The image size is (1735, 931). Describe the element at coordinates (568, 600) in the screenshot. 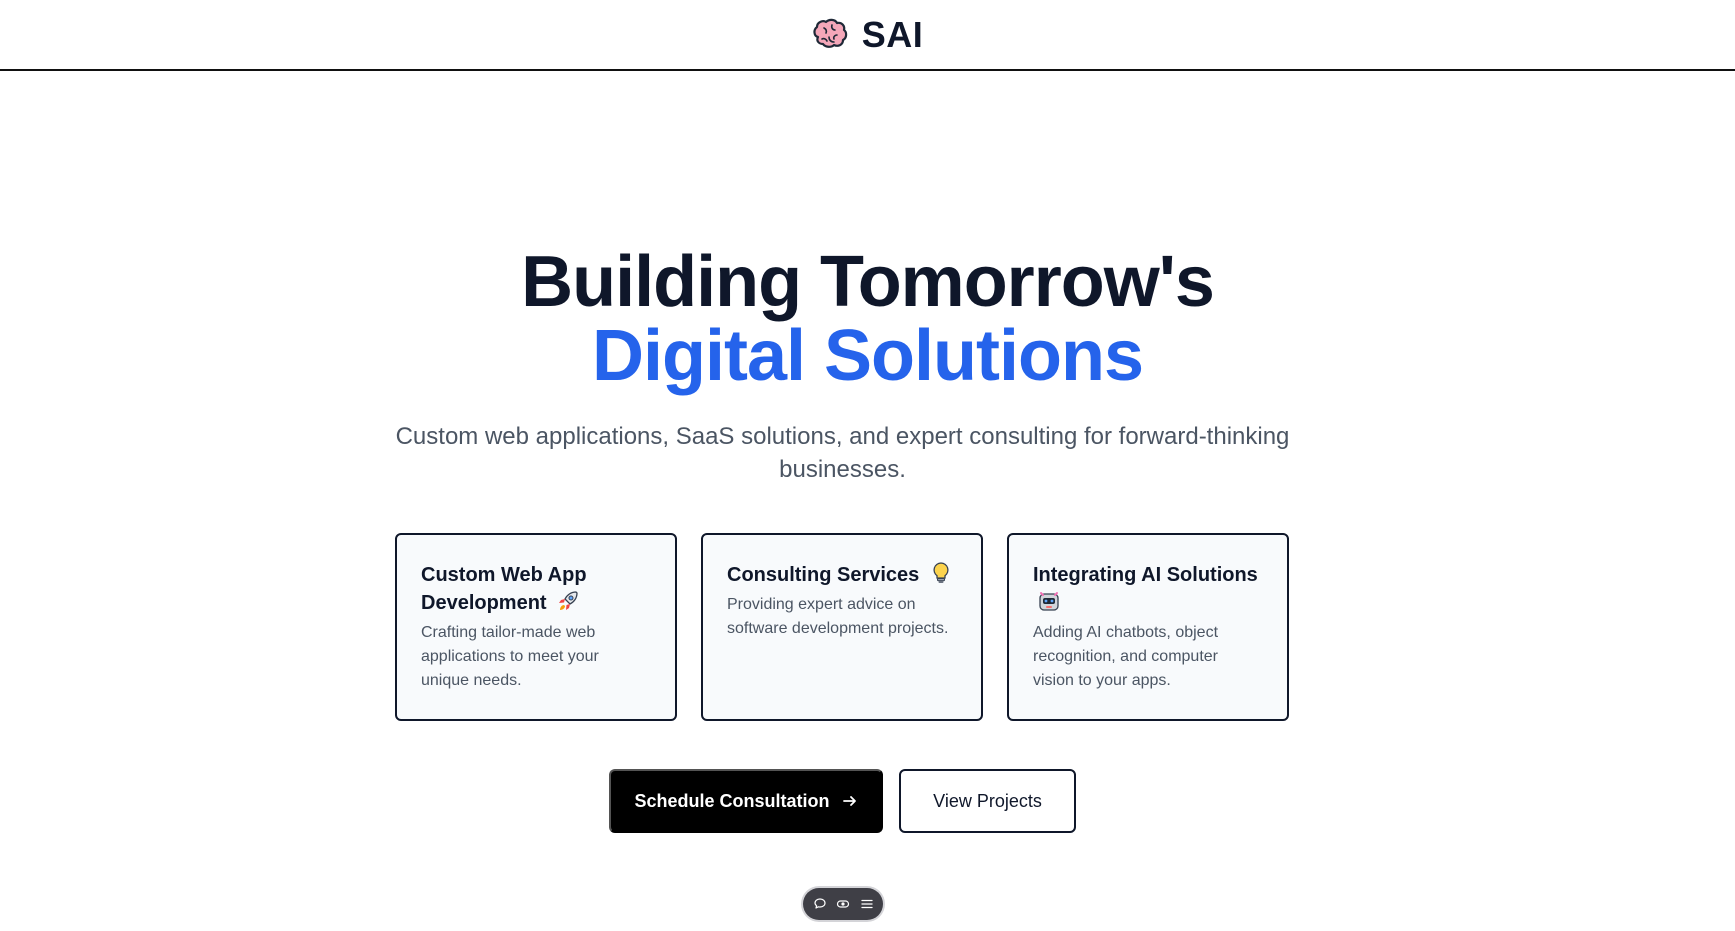

I see `rocket-icon` at that location.